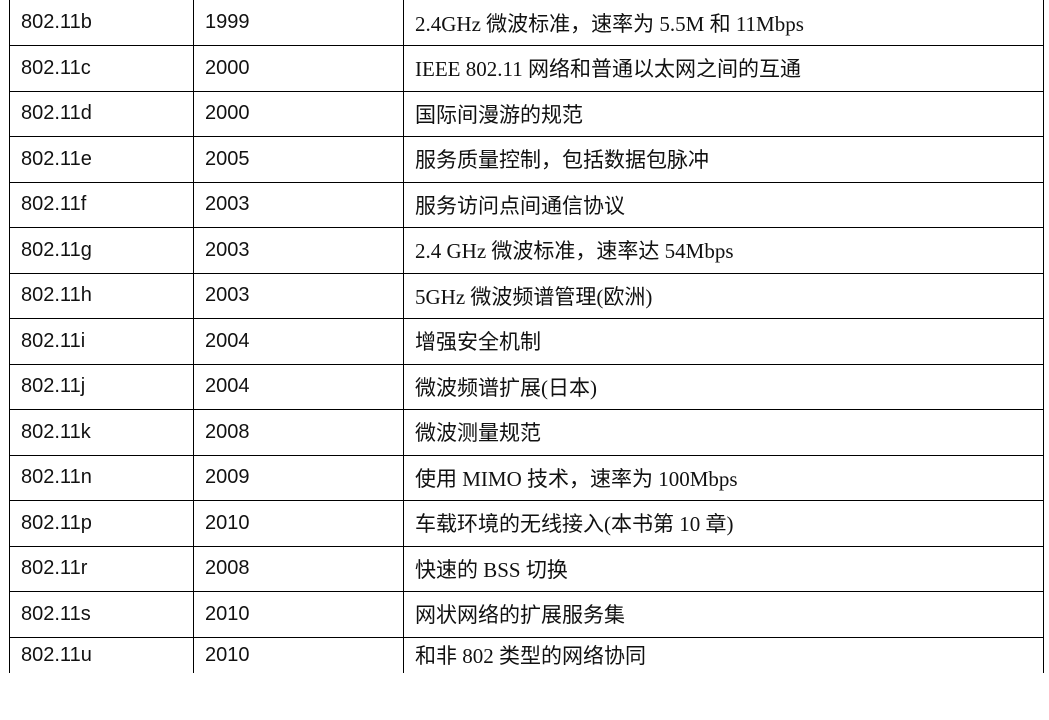  I want to click on table-row: 802.11c 2000 IEEE 802.11 网络和普通以太网之间的互通, so click(526, 68).